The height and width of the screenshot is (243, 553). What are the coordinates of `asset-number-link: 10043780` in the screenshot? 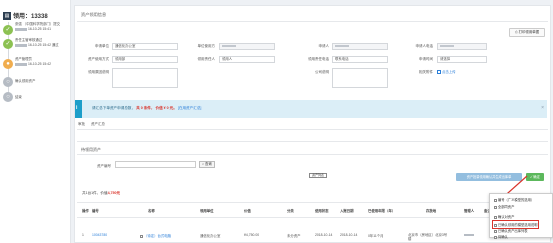 It's located at (99, 235).